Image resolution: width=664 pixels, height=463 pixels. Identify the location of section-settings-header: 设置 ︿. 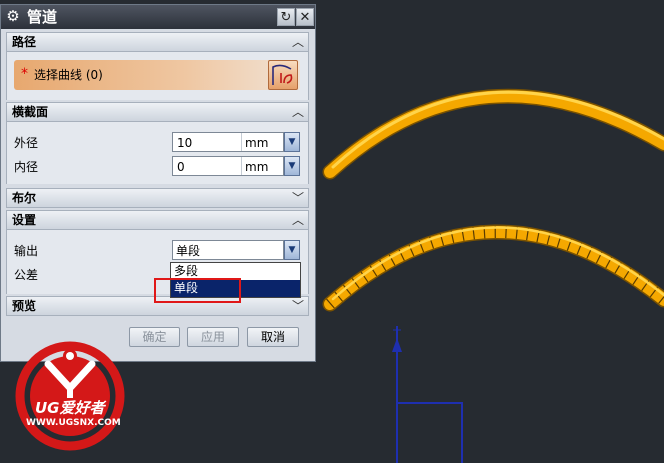
(157, 220).